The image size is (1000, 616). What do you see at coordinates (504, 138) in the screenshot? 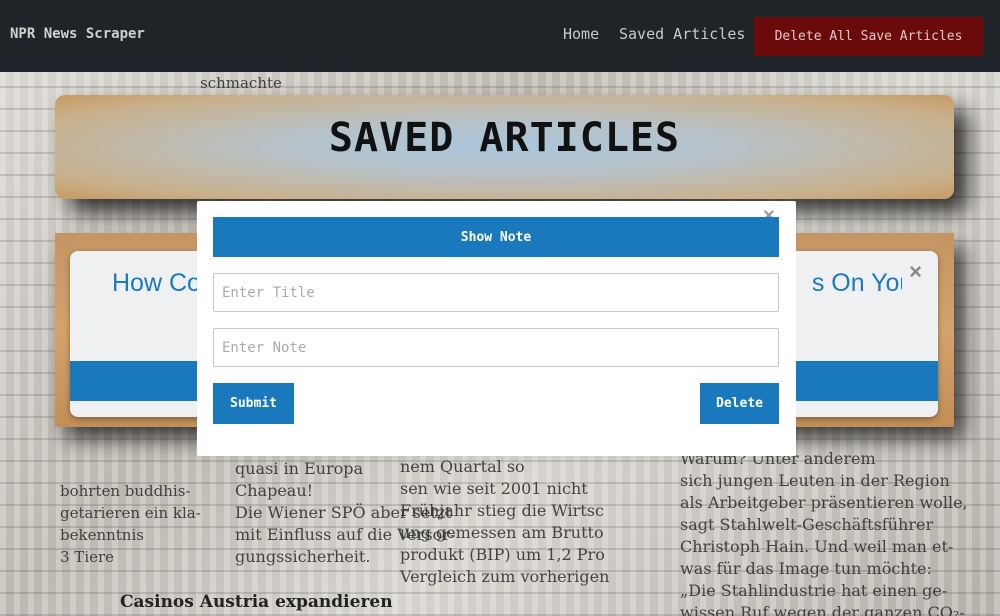
I see `page-title: SAVED ARTICLES` at bounding box center [504, 138].